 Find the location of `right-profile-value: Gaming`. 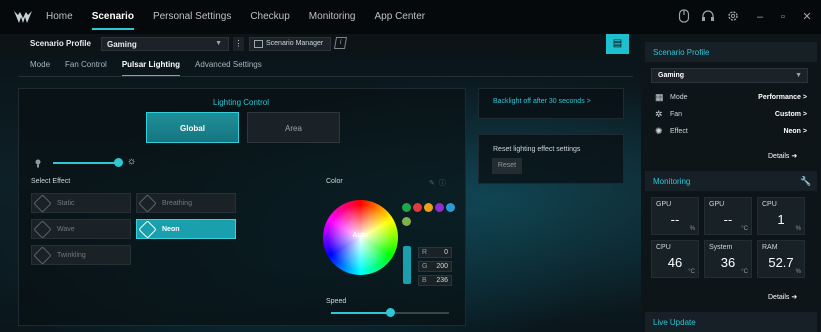

right-profile-value: Gaming is located at coordinates (671, 75).